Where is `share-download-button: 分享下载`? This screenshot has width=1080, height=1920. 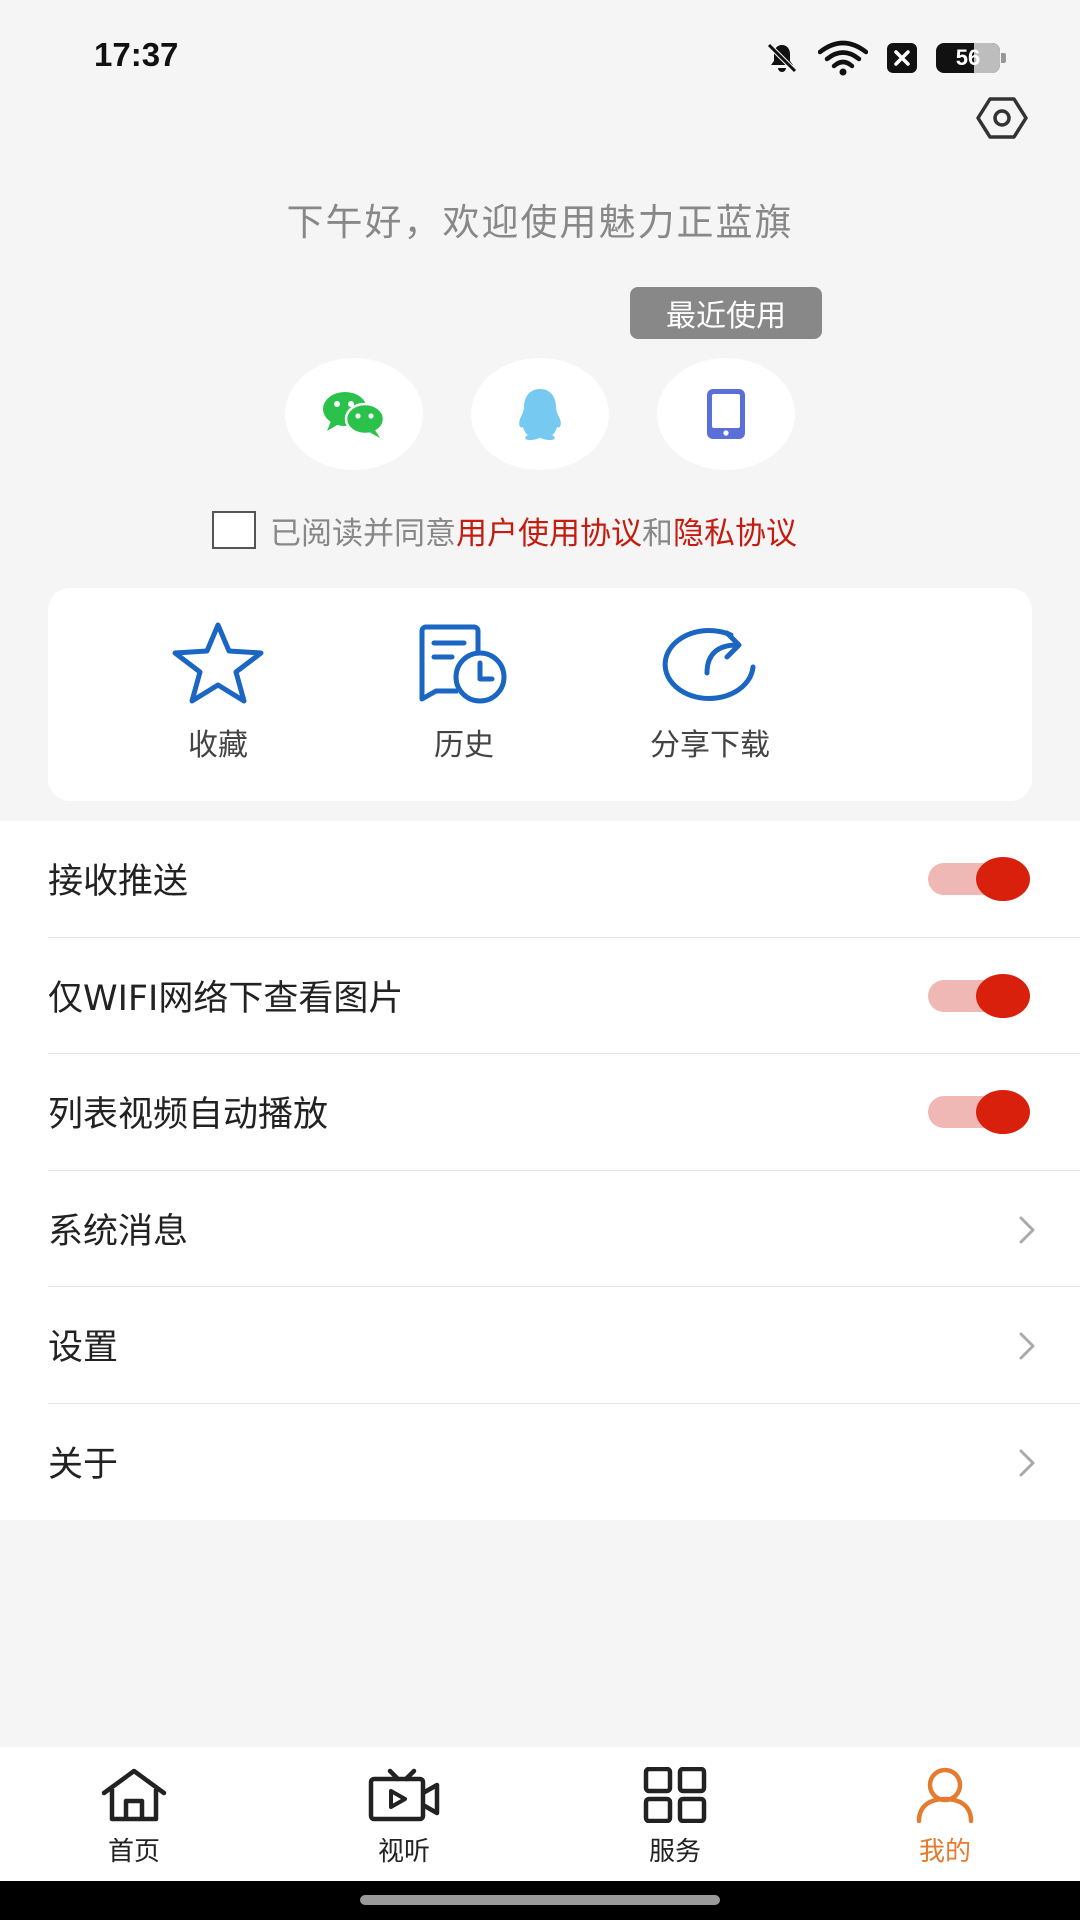
share-download-button: 分享下载 is located at coordinates (710, 691).